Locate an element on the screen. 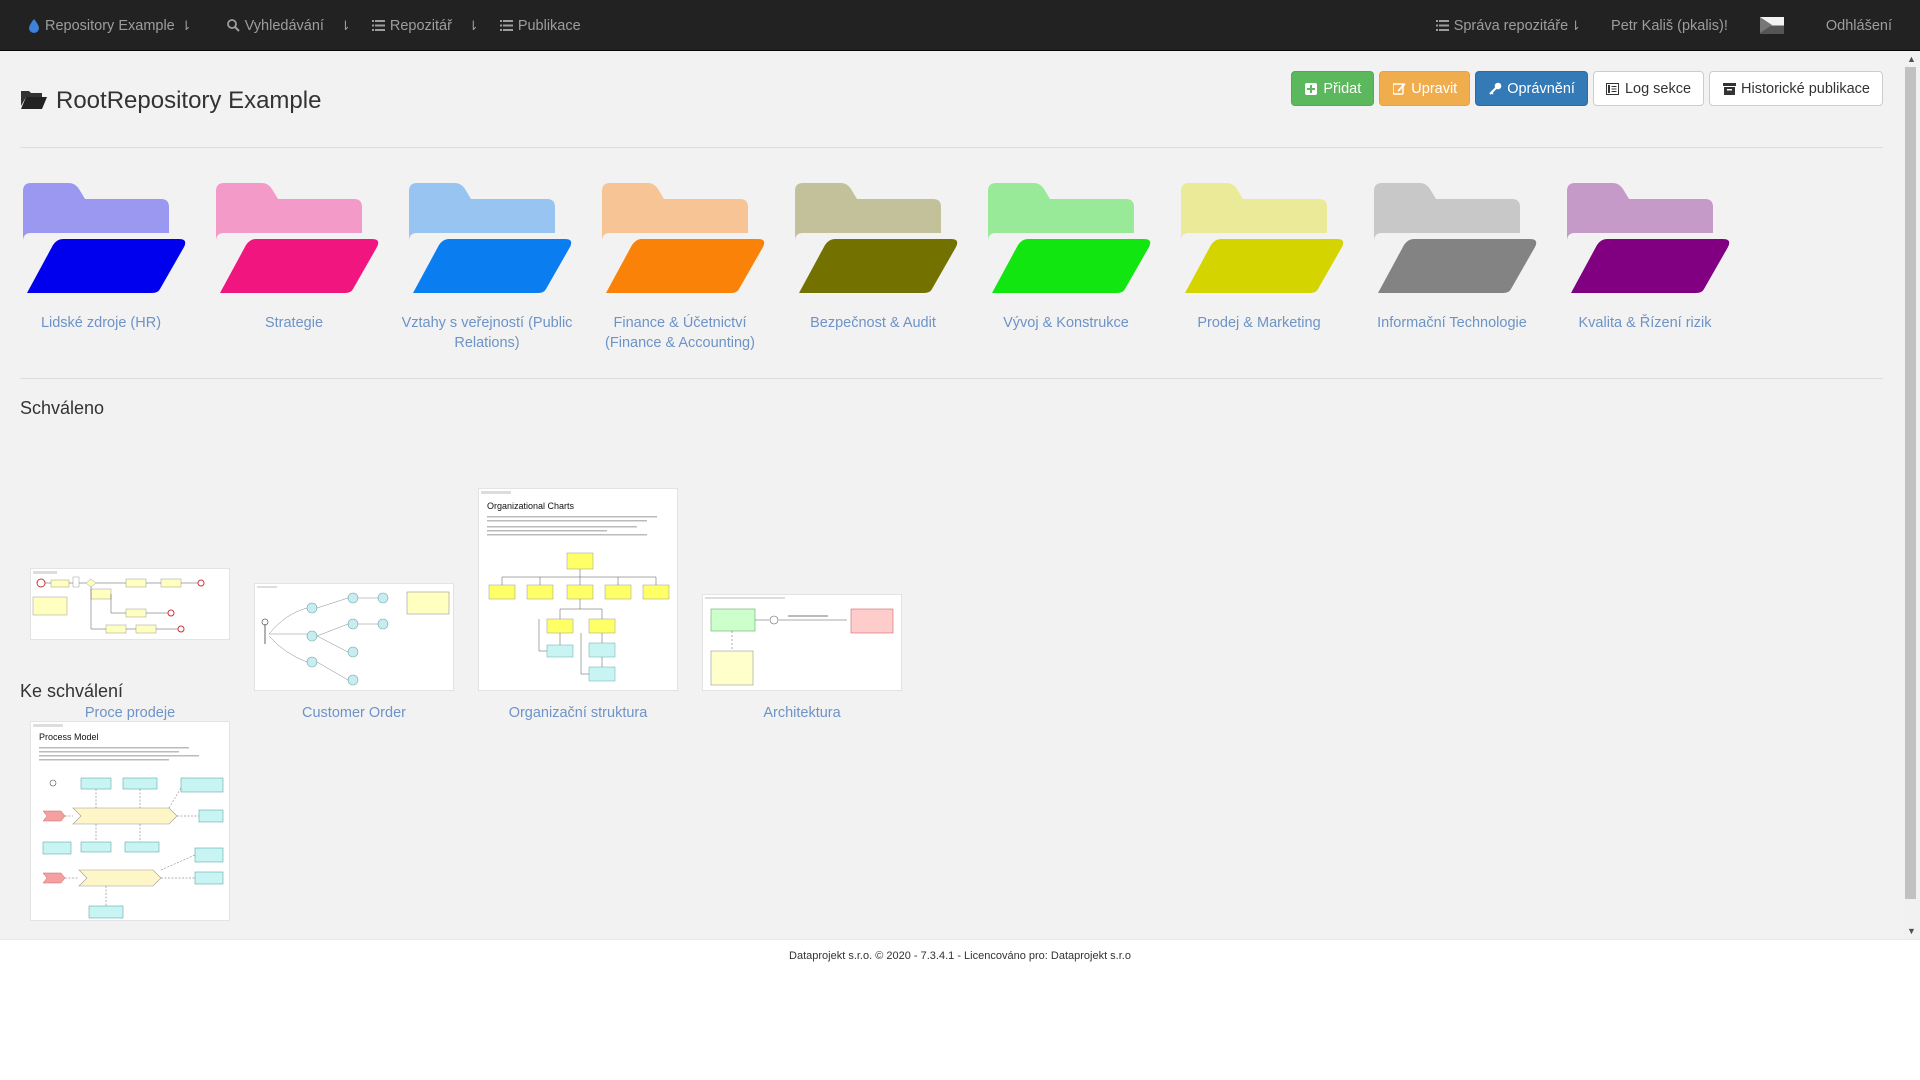 This screenshot has height=1080, width=1920. user-menu: Petr Kališ (pkalis)! is located at coordinates (1669, 25).